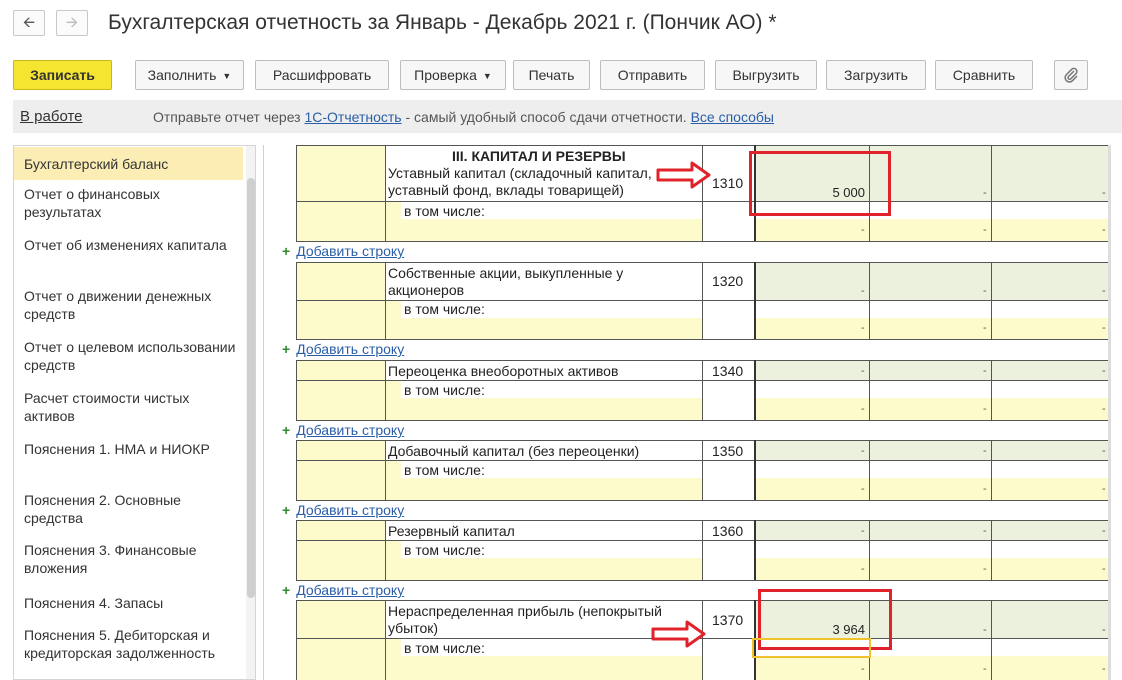  What do you see at coordinates (128, 305) in the screenshot?
I see `sidebar-item-cash-flow: Отчет о движении денежных средств` at bounding box center [128, 305].